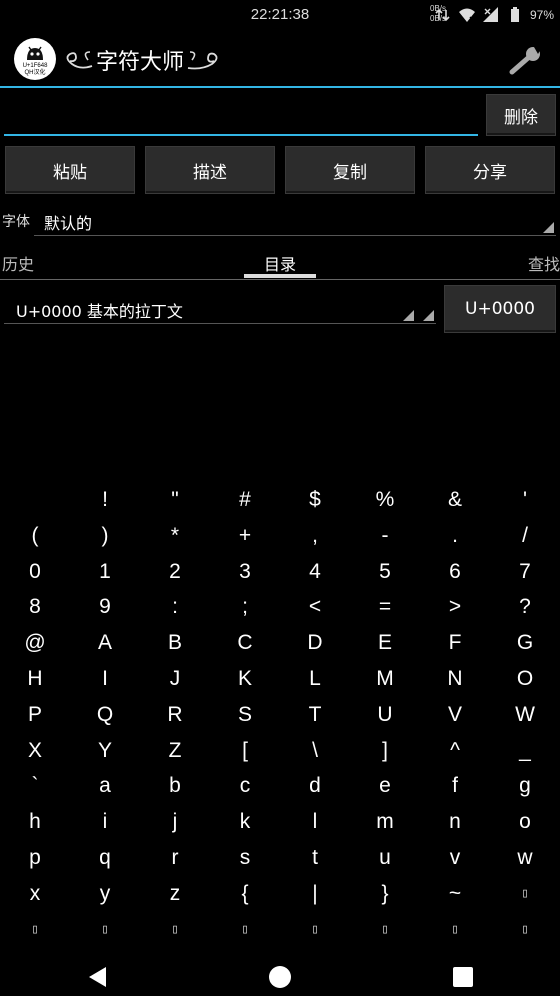 The height and width of the screenshot is (996, 560). I want to click on glyph-cell: 7, so click(525, 572).